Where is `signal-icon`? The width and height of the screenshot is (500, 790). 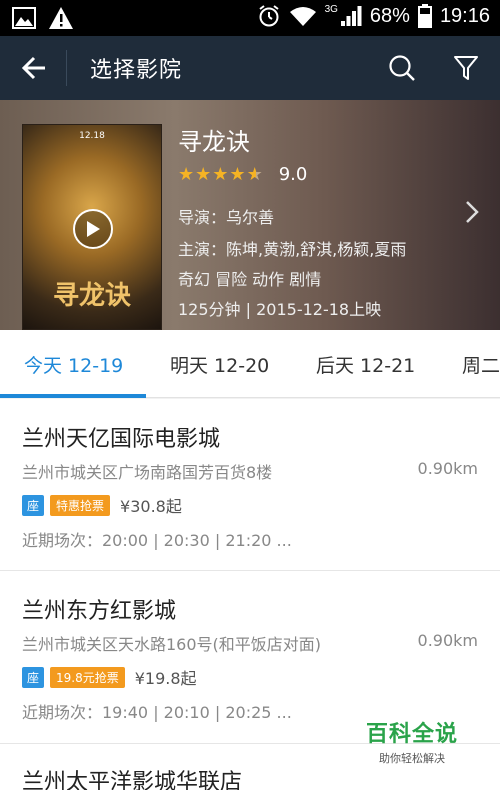
signal-icon is located at coordinates (351, 16).